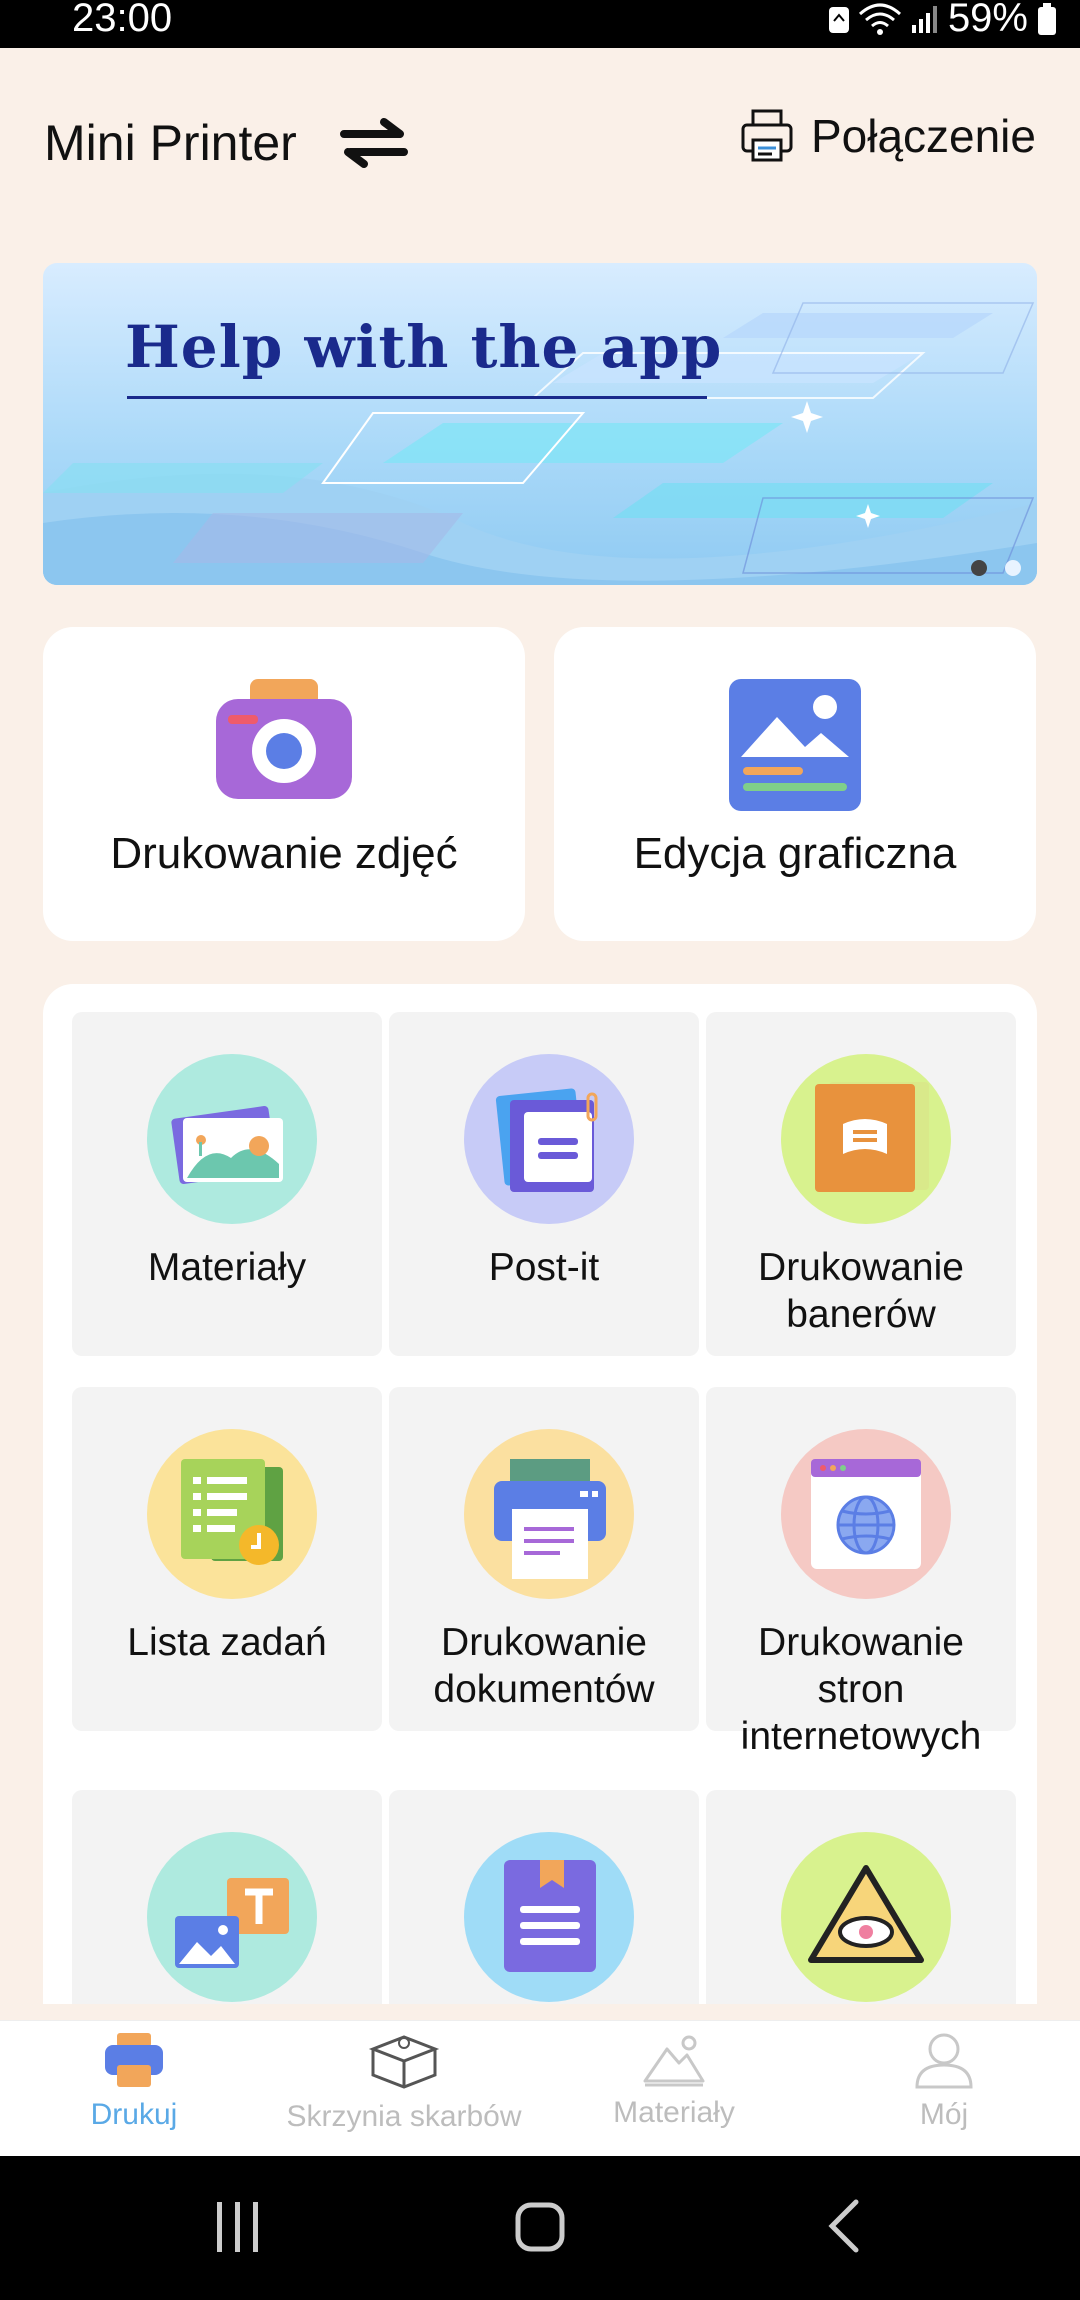 The image size is (1080, 2300). Describe the element at coordinates (924, 19) in the screenshot. I see `signal-icon` at that location.